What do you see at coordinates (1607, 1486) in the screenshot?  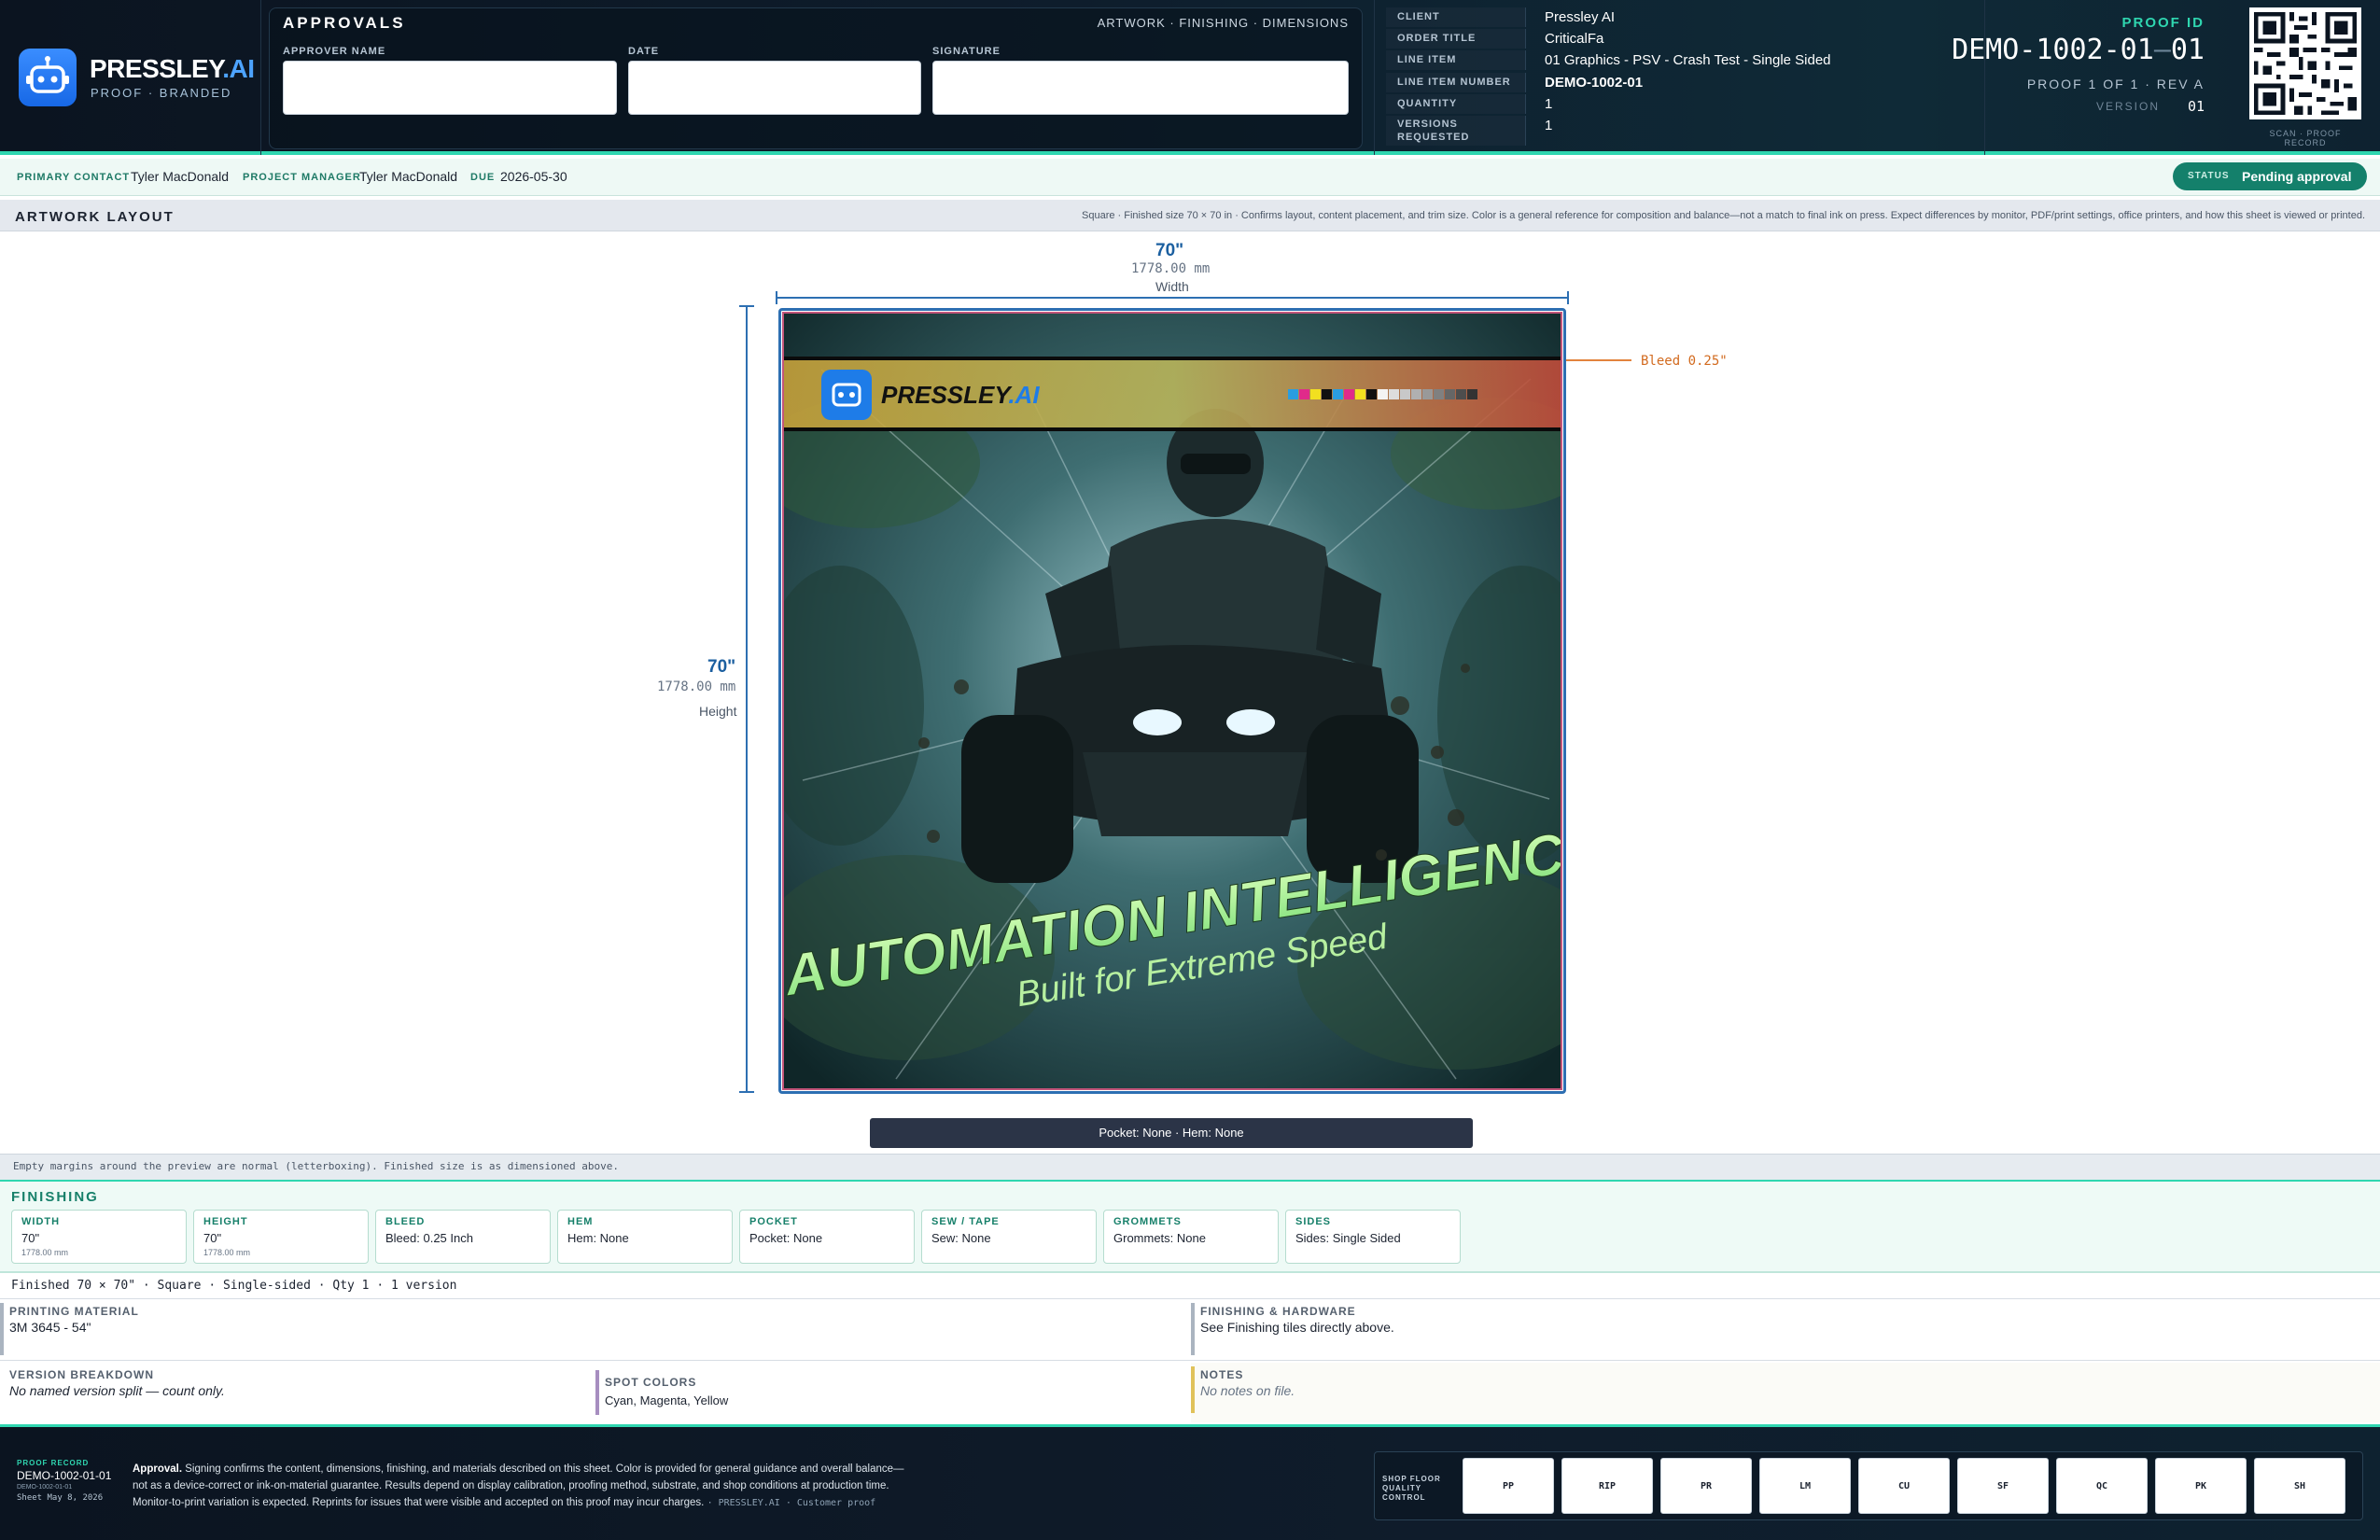 I see `qc-step-rip: RIP` at bounding box center [1607, 1486].